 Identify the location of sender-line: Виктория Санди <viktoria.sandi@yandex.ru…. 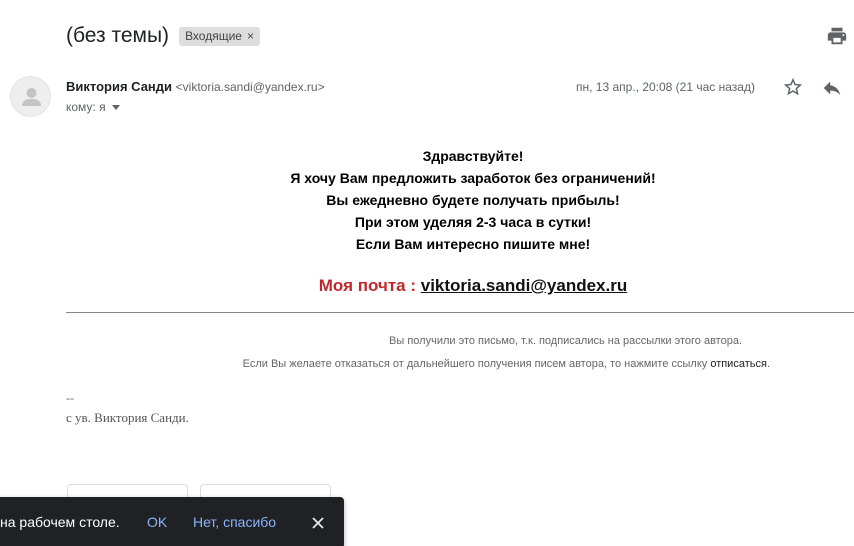
(195, 86).